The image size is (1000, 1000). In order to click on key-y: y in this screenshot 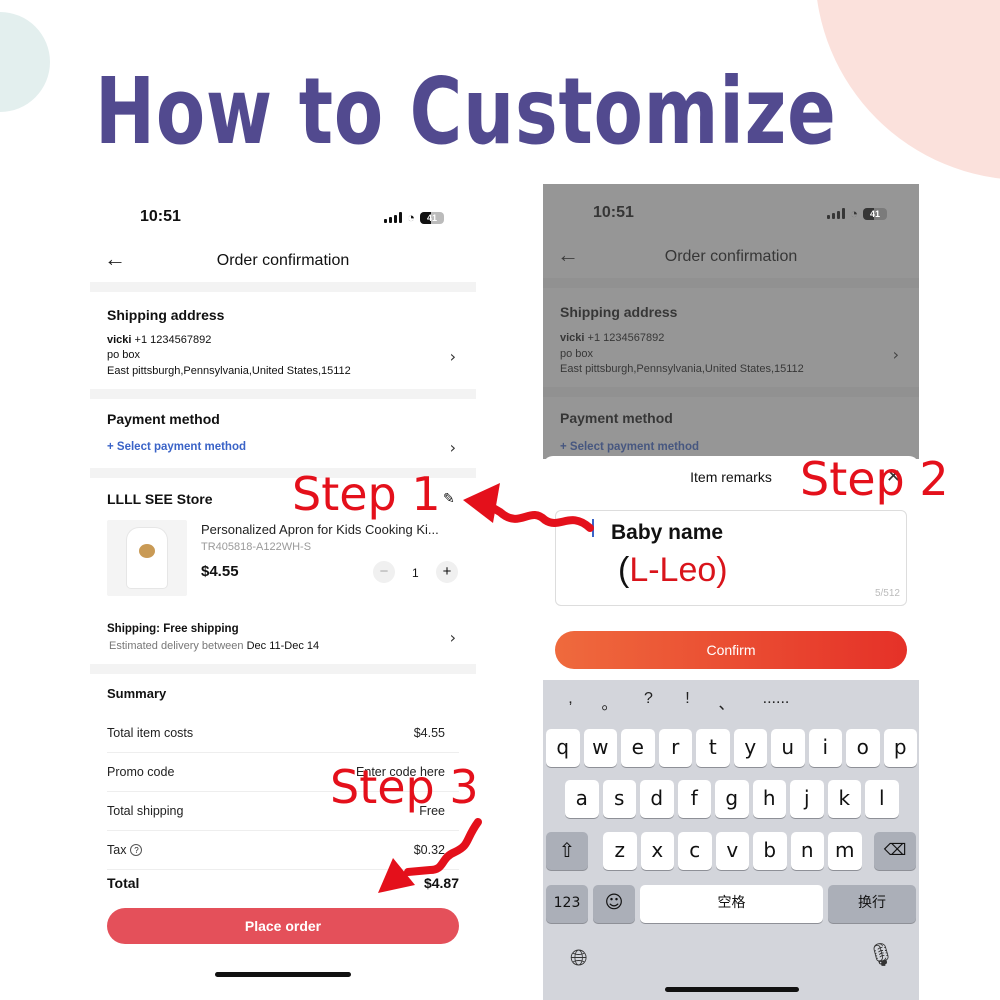, I will do `click(750, 748)`.